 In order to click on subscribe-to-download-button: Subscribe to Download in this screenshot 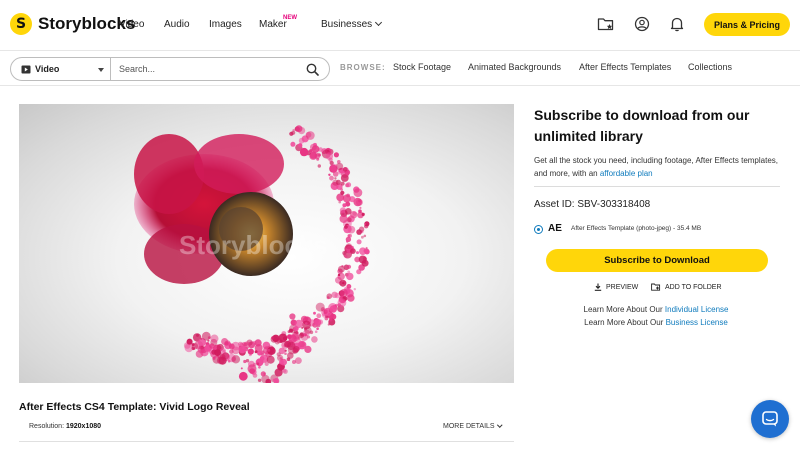, I will do `click(657, 260)`.